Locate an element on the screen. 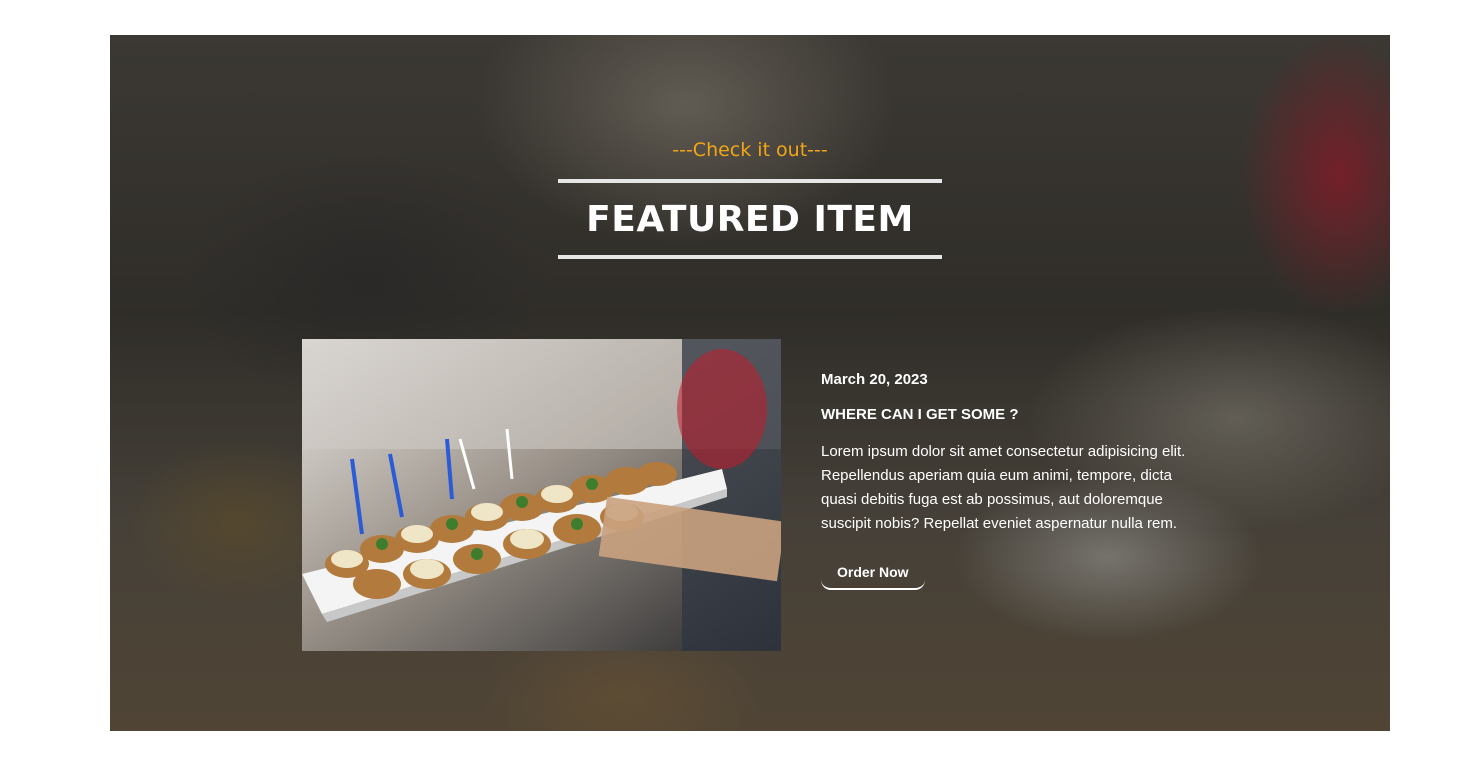  section-title: FEATURED ITEM is located at coordinates (750, 219).